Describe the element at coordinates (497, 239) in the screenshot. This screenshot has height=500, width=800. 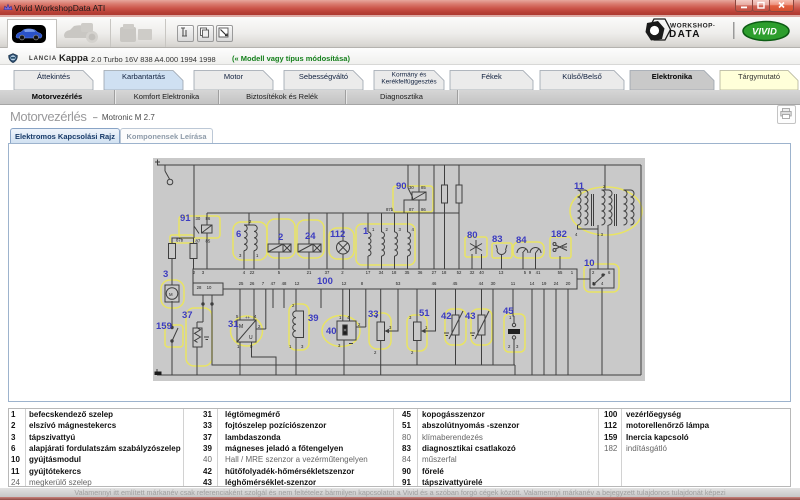
I see `svg-text: 83` at that location.